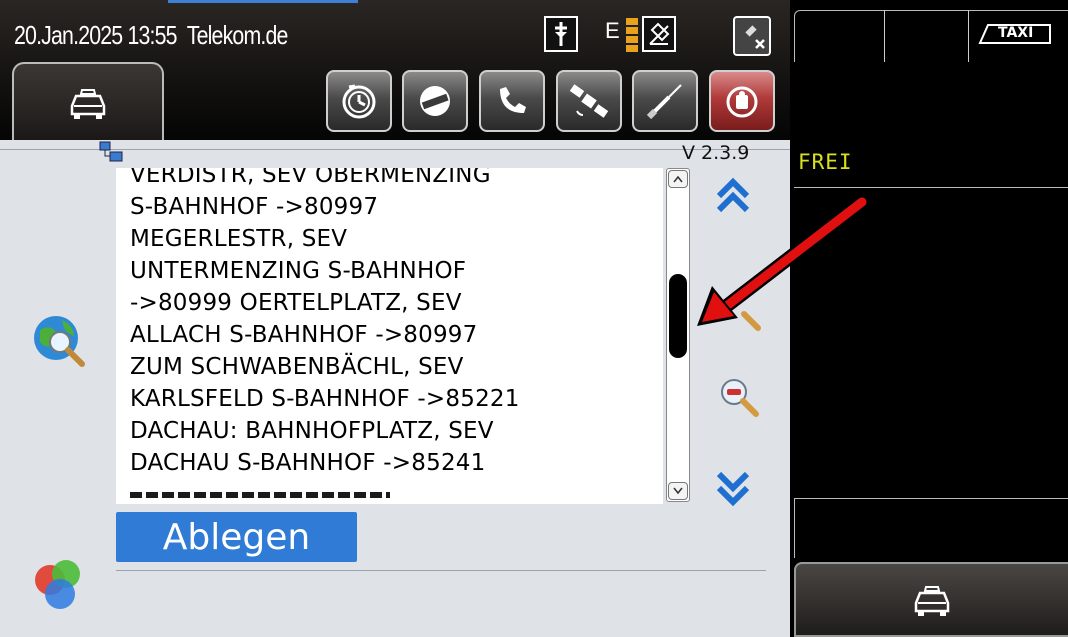 Image resolution: width=1068 pixels, height=637 pixels. What do you see at coordinates (254, 207) in the screenshot?
I see `message-line: S-BAHNHOF ->80997` at bounding box center [254, 207].